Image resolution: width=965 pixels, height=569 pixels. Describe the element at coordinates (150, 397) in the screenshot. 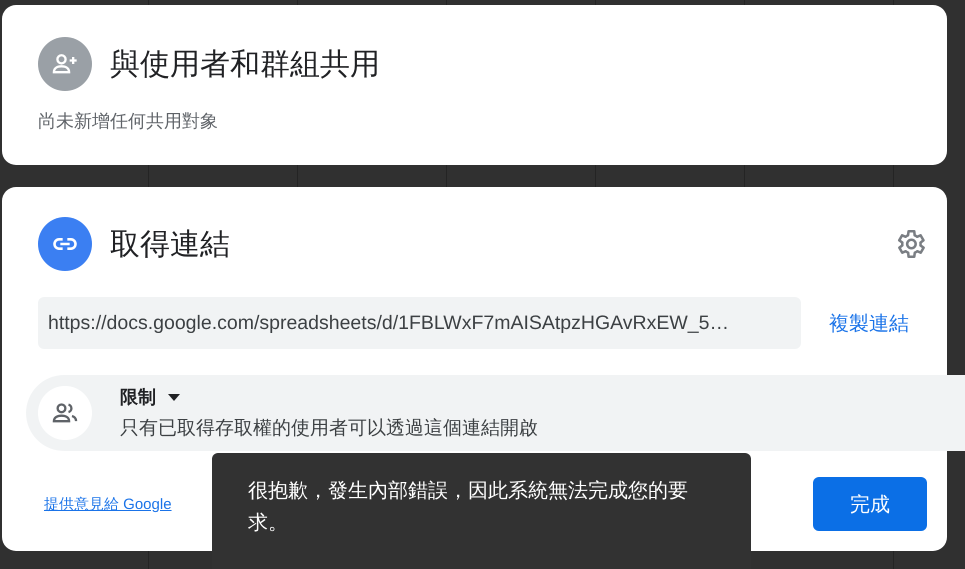

I see `access-dropdown: 限制` at that location.